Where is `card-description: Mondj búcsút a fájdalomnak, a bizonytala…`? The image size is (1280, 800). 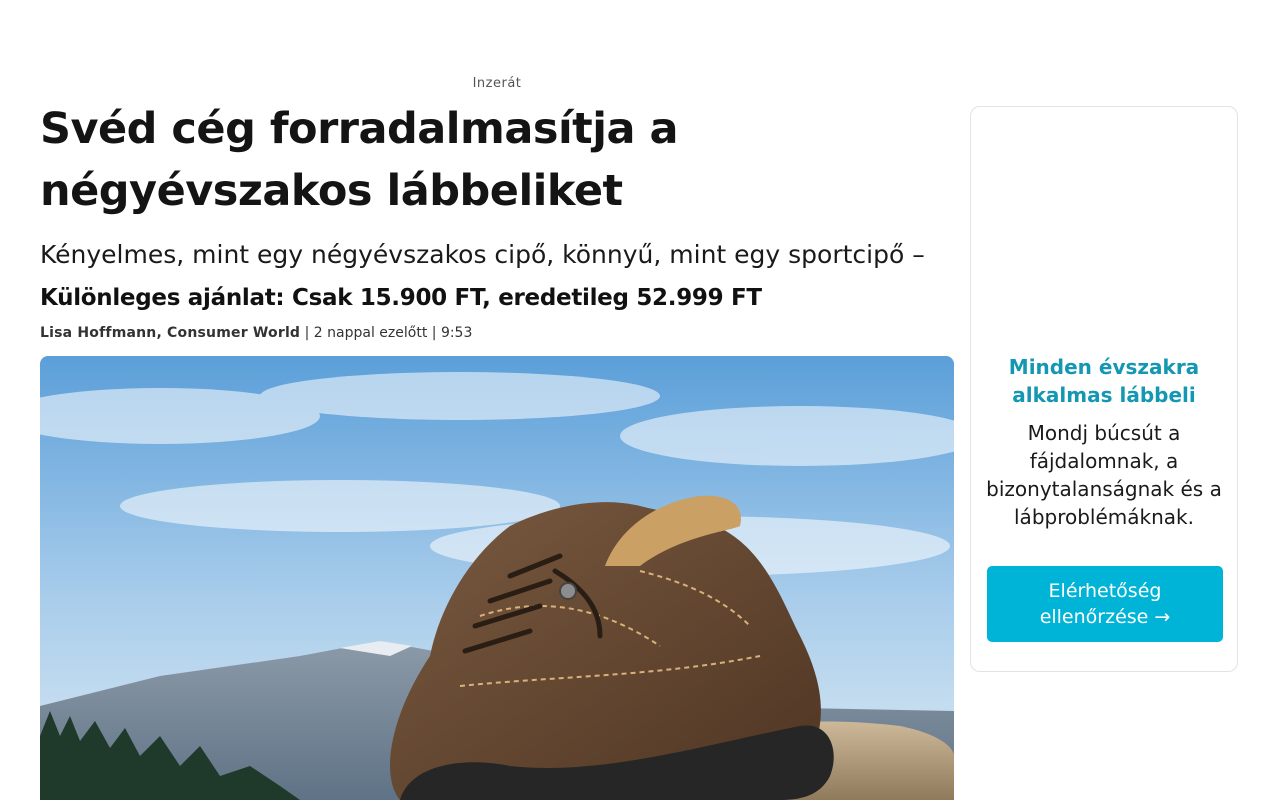
card-description: Mondj búcsút a fájdalomnak, a bizonytala… is located at coordinates (1104, 475).